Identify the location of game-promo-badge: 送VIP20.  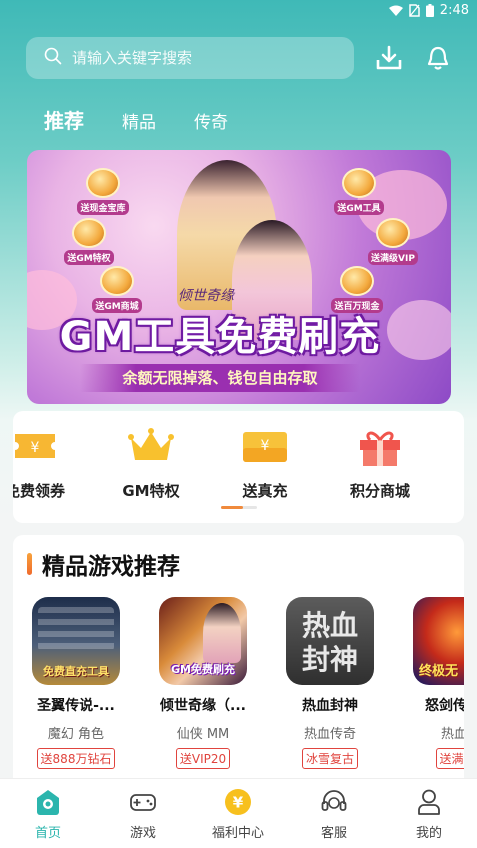
(203, 758).